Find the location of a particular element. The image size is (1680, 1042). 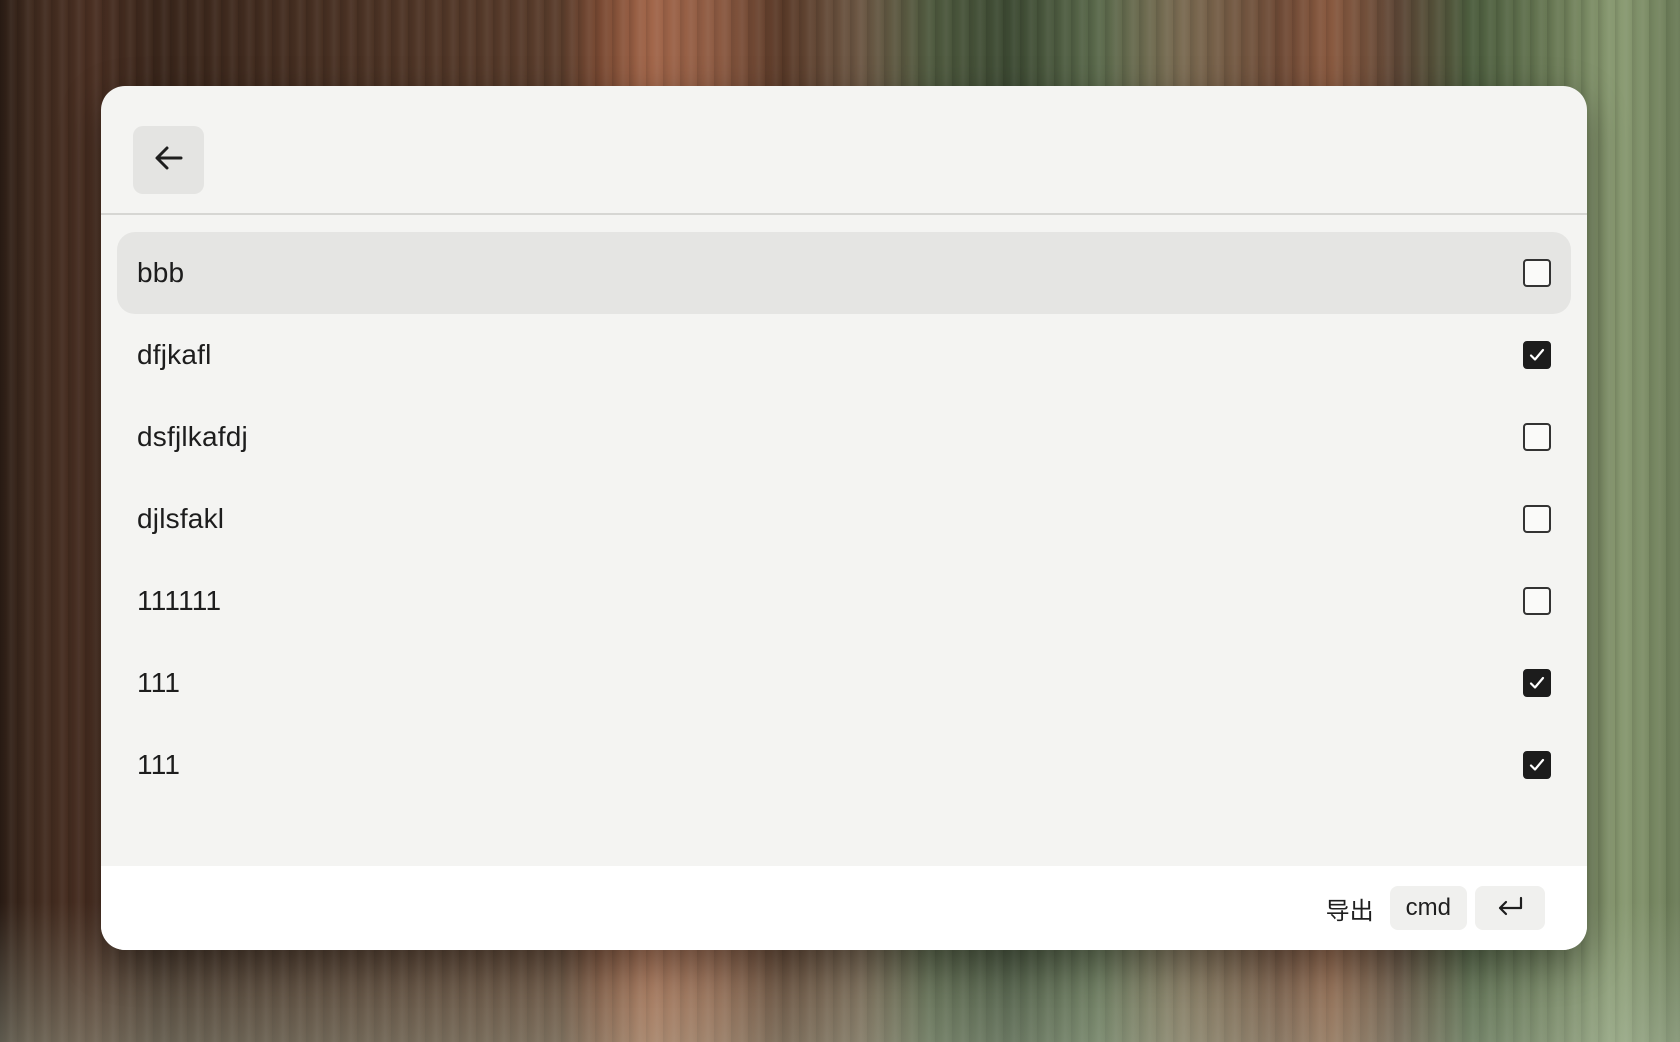

return-icon is located at coordinates (1510, 908).